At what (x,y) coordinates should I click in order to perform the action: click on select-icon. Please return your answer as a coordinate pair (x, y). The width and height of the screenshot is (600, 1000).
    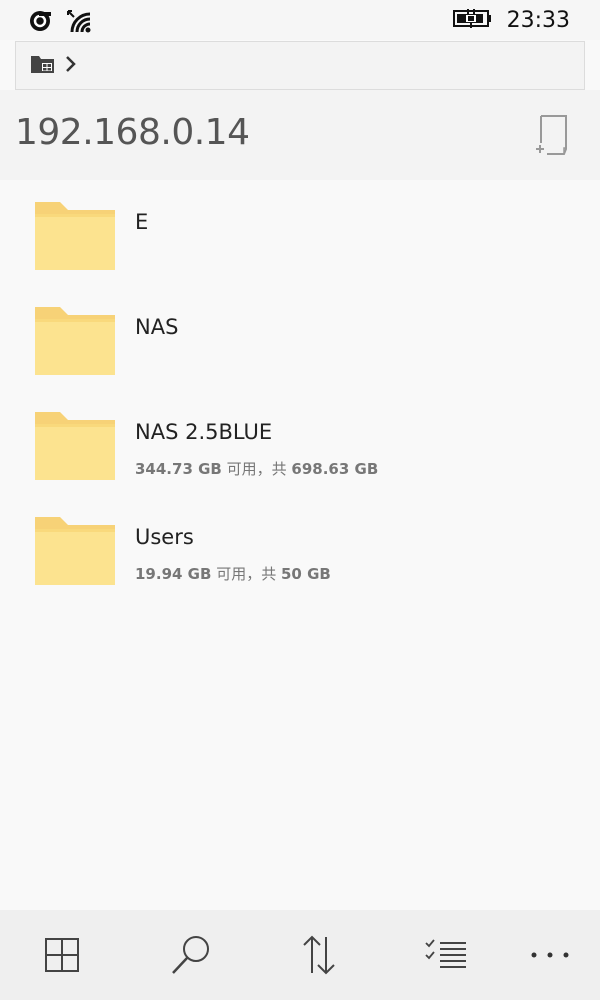
    Looking at the image, I should click on (445, 953).